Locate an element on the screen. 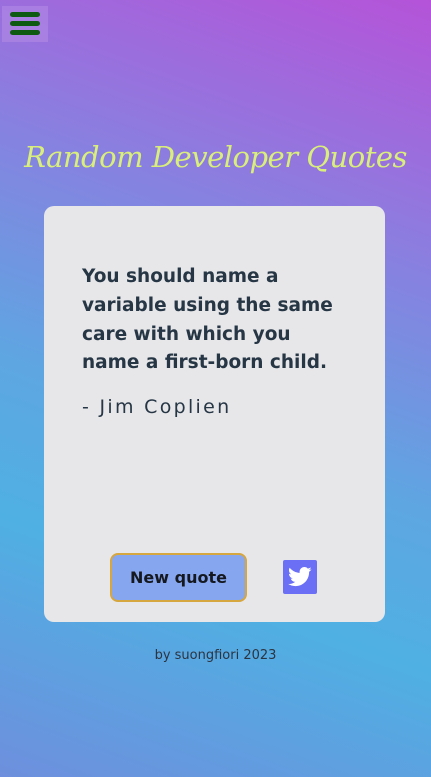  hamburger-menu-button is located at coordinates (25, 24).